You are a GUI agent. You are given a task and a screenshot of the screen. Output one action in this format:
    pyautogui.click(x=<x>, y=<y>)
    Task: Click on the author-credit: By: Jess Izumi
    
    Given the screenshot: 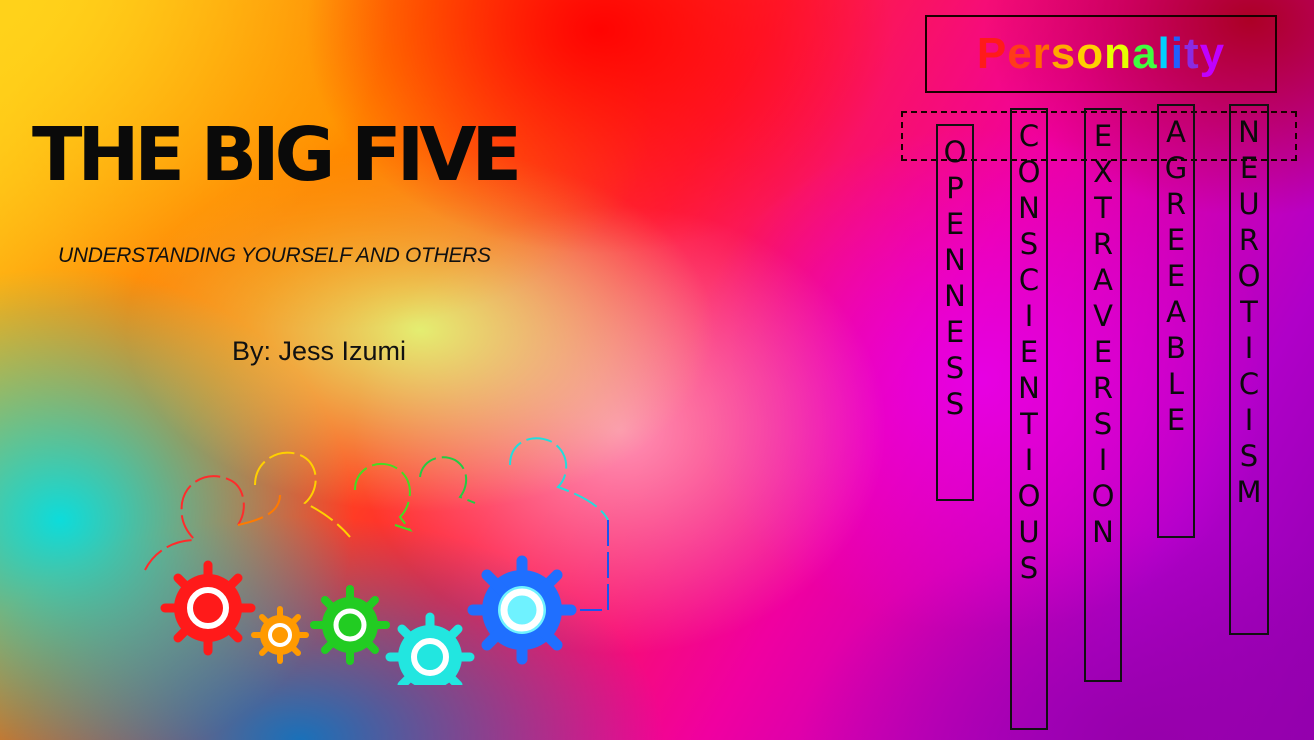 What is the action you would take?
    pyautogui.click(x=319, y=351)
    